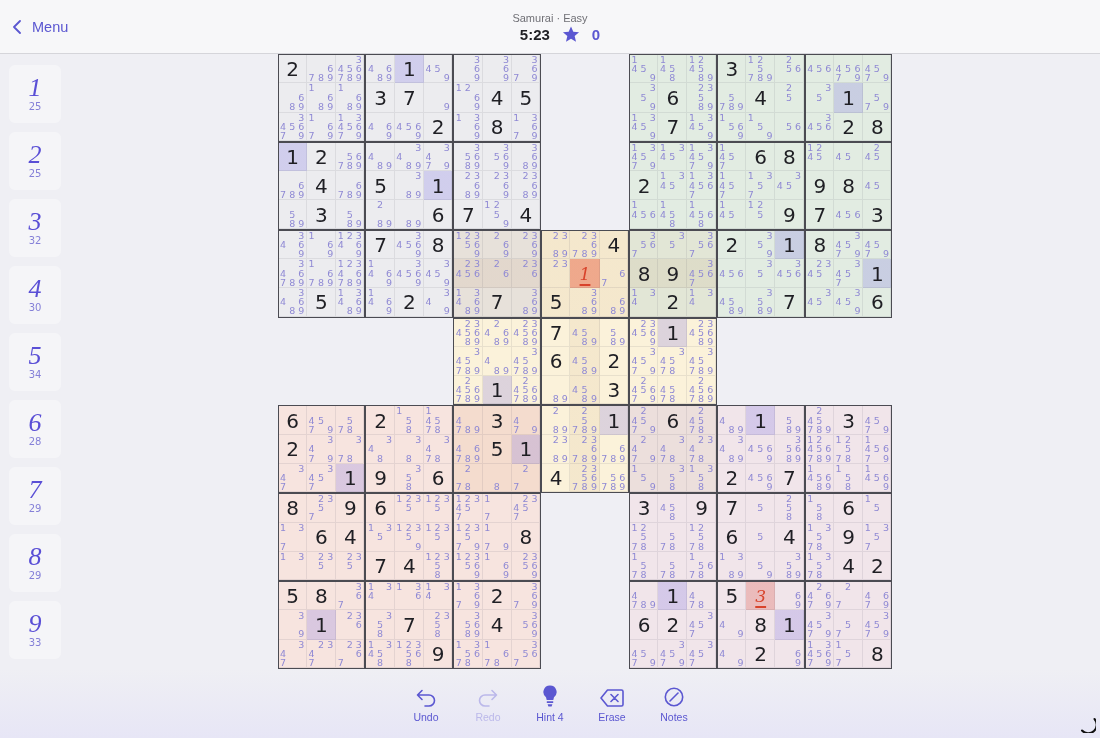 The width and height of the screenshot is (1100, 738). I want to click on sudoku-cell: 1 7, so click(497, 508).